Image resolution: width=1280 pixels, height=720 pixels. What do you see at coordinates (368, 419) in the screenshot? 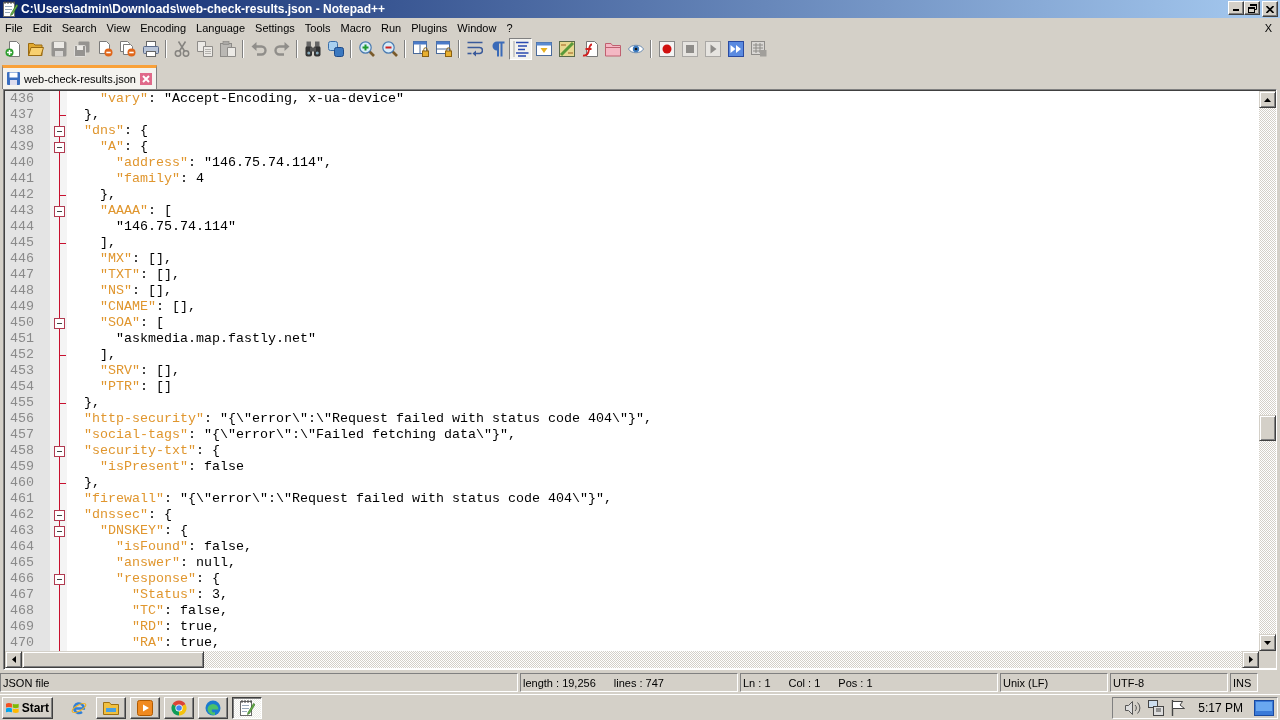
I see `code-line: "http-security": "{\"error\":\"Request failed with status code 404\"}",` at bounding box center [368, 419].